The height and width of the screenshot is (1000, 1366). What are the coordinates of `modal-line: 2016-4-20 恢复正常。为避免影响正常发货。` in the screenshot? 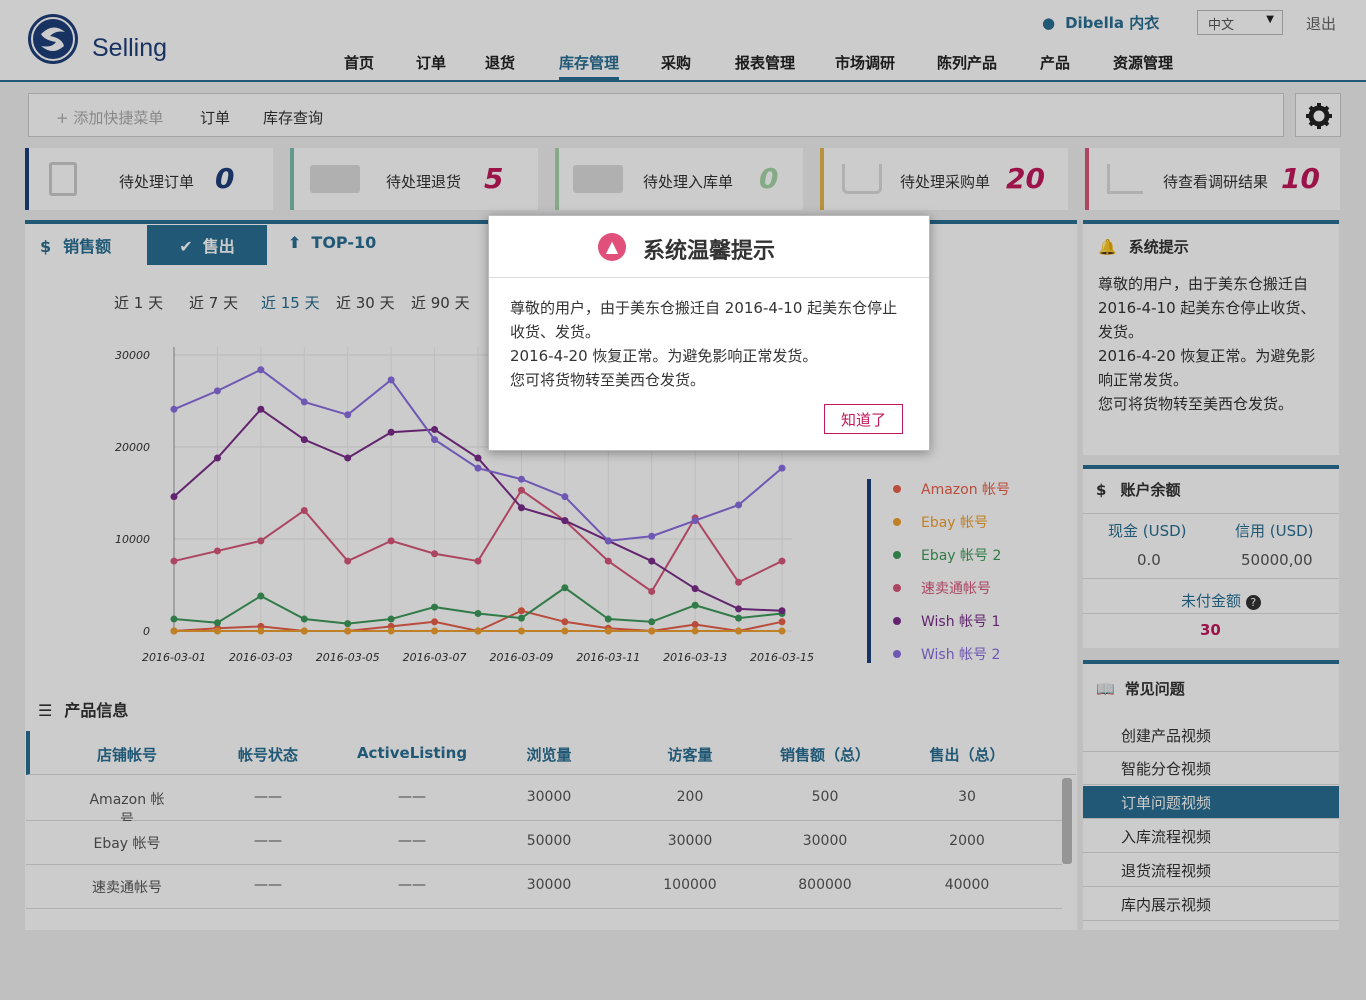 It's located at (664, 356).